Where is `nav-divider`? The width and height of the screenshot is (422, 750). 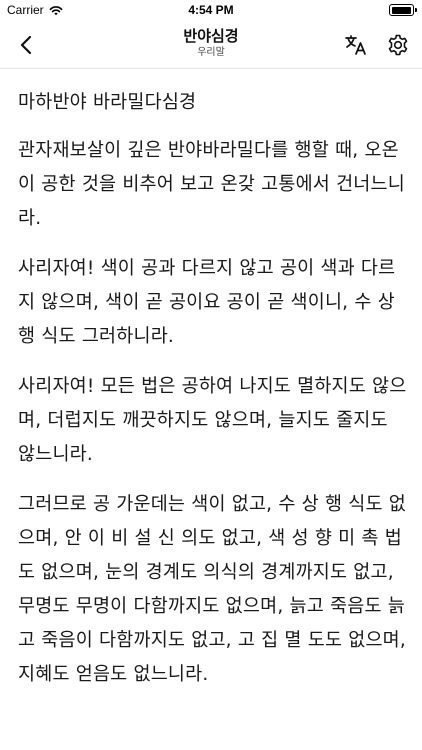
nav-divider is located at coordinates (211, 68).